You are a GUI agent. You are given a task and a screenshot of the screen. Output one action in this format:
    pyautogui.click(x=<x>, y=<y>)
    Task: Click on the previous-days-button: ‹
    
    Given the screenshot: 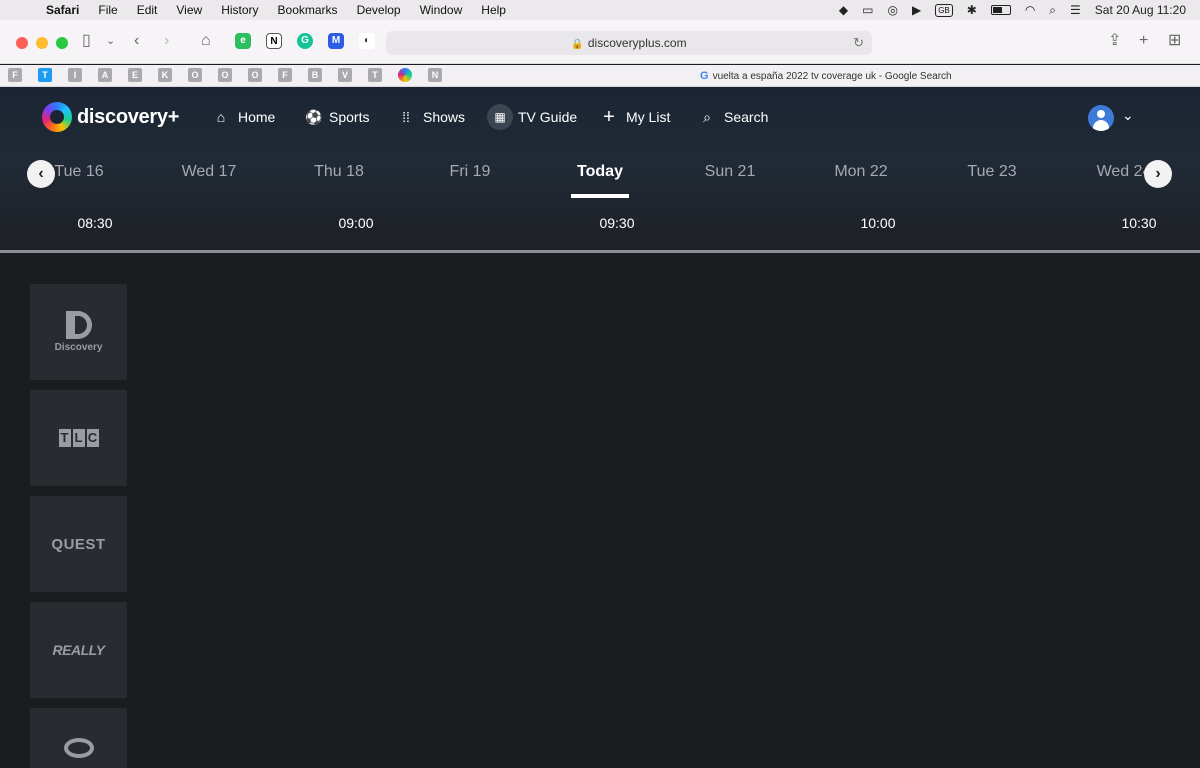 What is the action you would take?
    pyautogui.click(x=41, y=174)
    